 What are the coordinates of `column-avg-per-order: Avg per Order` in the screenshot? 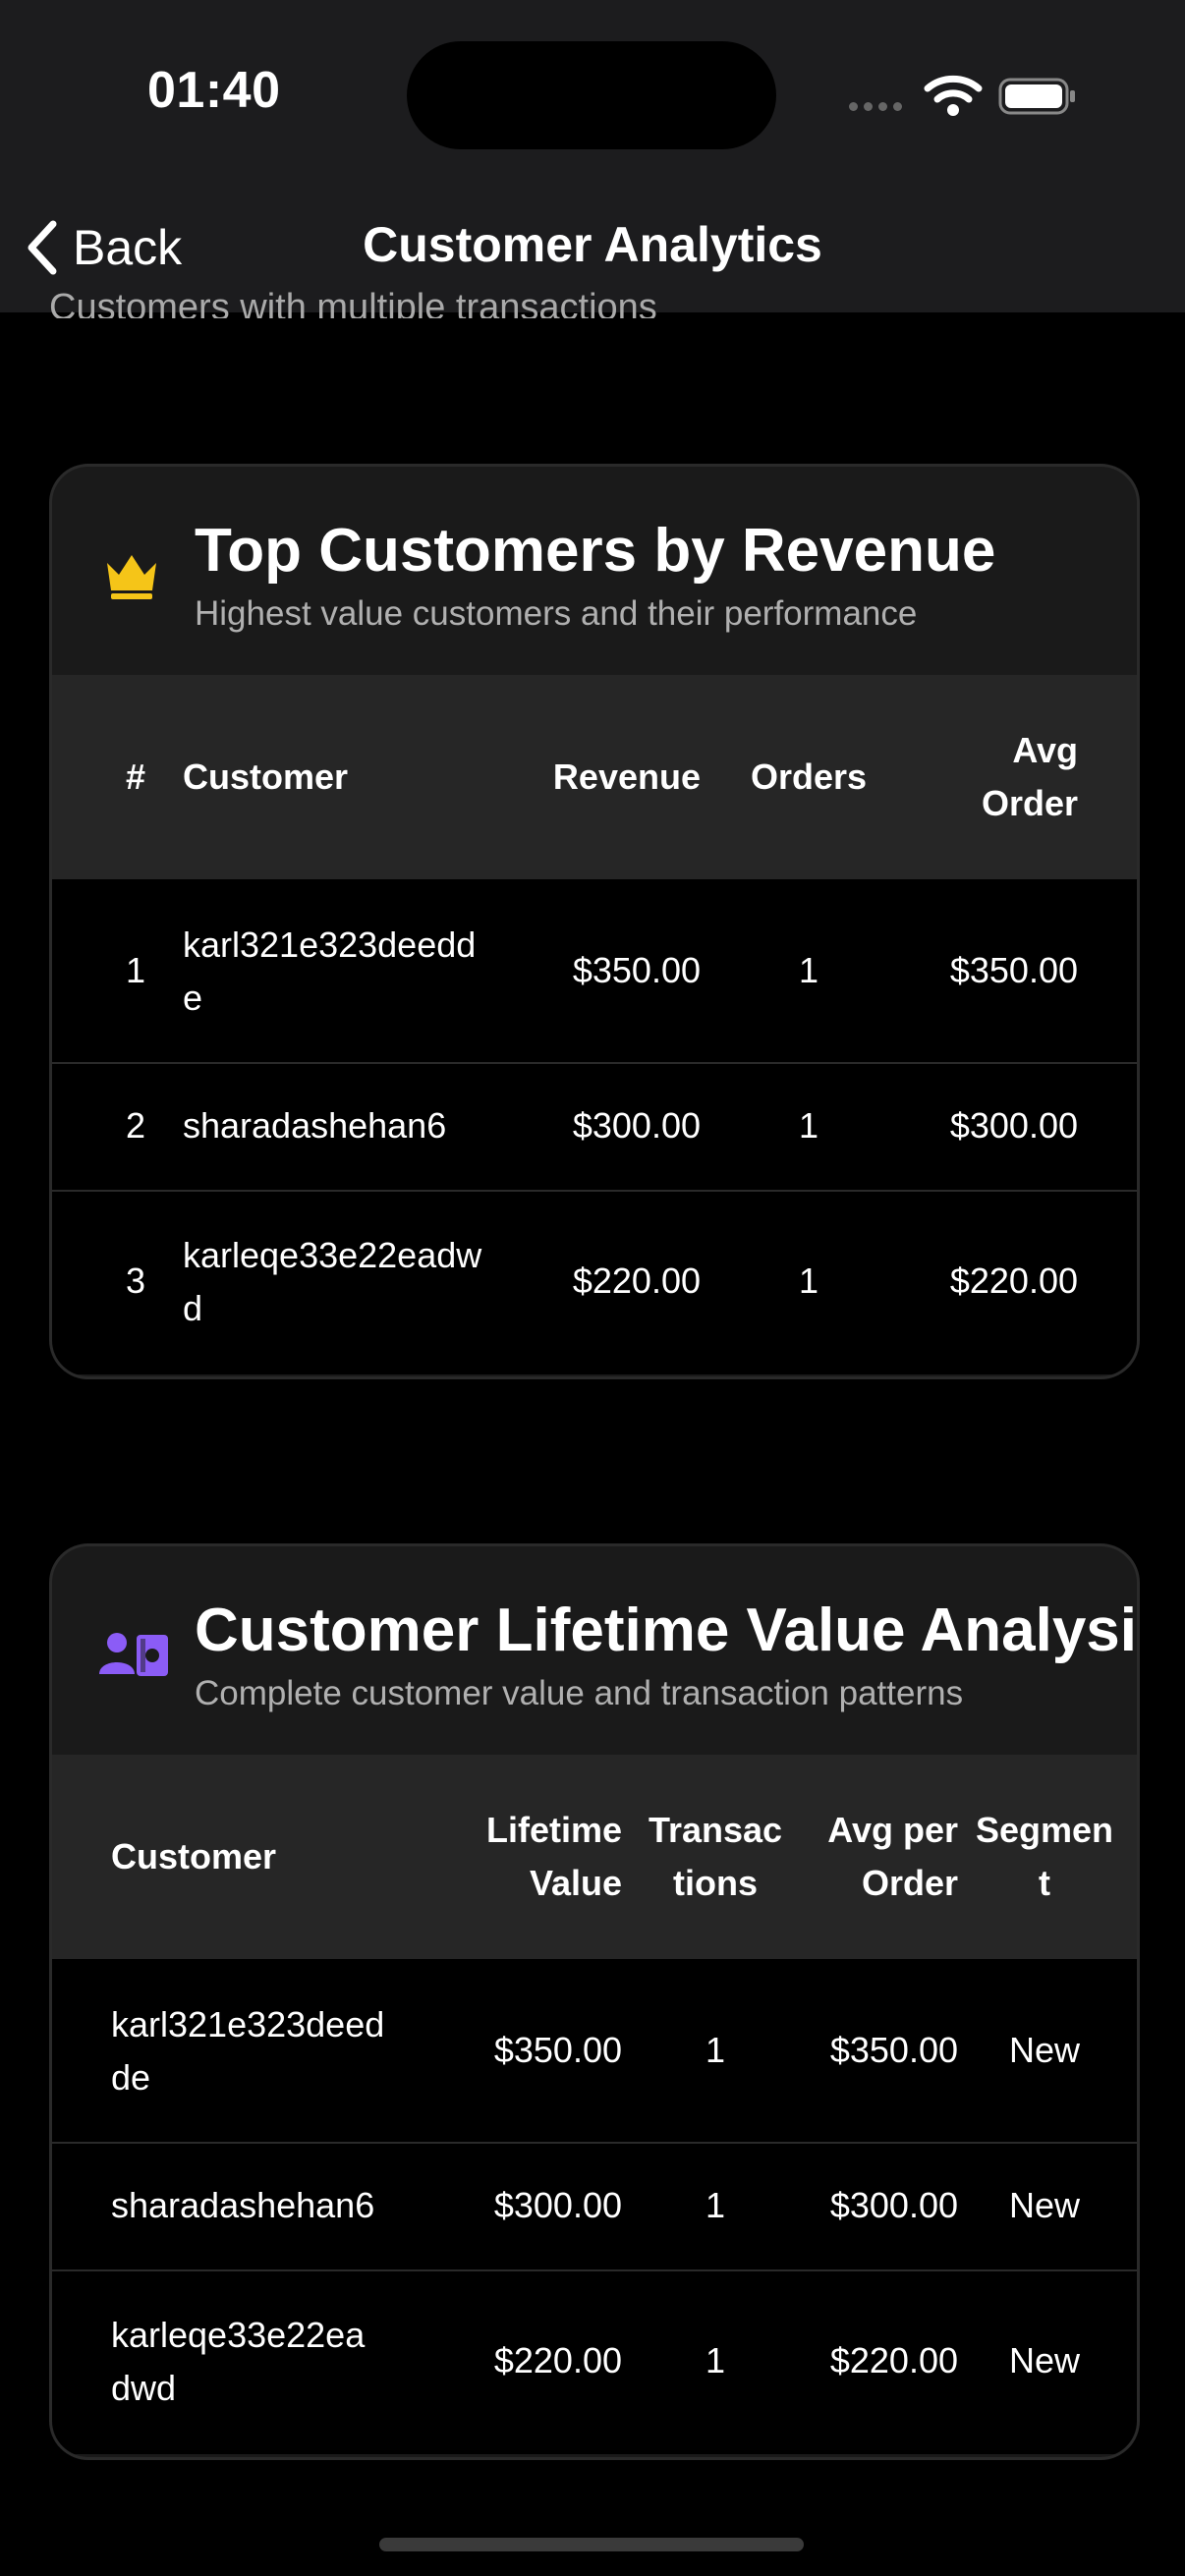 It's located at (893, 1856).